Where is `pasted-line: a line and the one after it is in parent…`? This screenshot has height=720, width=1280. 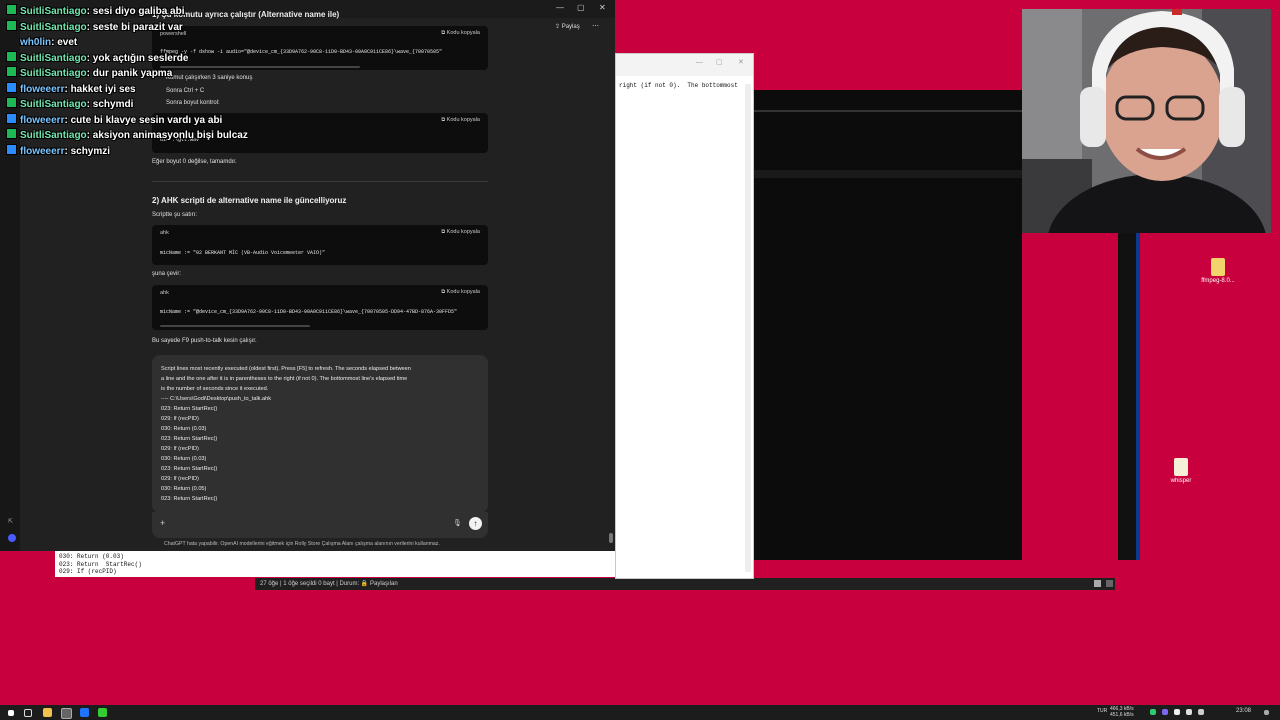
pasted-line: a line and the one after it is in parent… is located at coordinates (284, 379).